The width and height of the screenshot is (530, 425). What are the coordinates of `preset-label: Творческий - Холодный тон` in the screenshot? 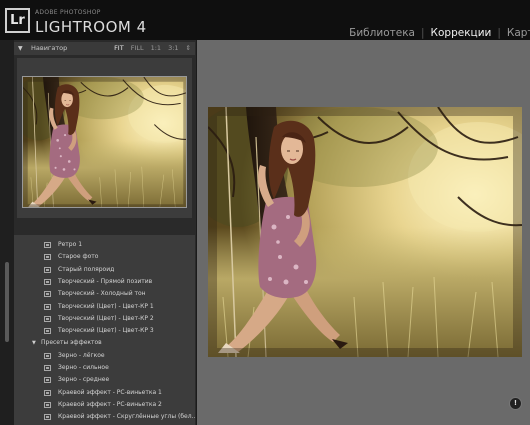 It's located at (102, 294).